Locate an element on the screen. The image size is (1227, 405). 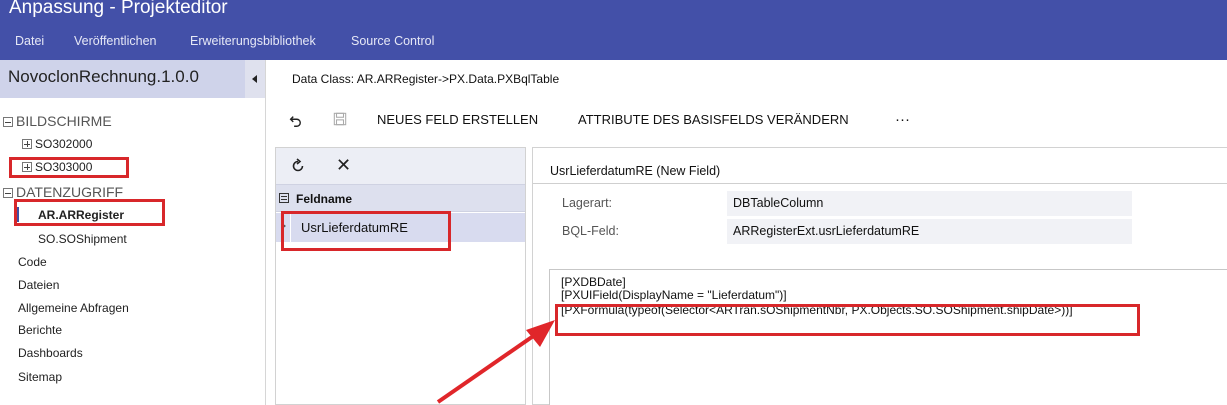
column-header-feldname: Feldname is located at coordinates (324, 199).